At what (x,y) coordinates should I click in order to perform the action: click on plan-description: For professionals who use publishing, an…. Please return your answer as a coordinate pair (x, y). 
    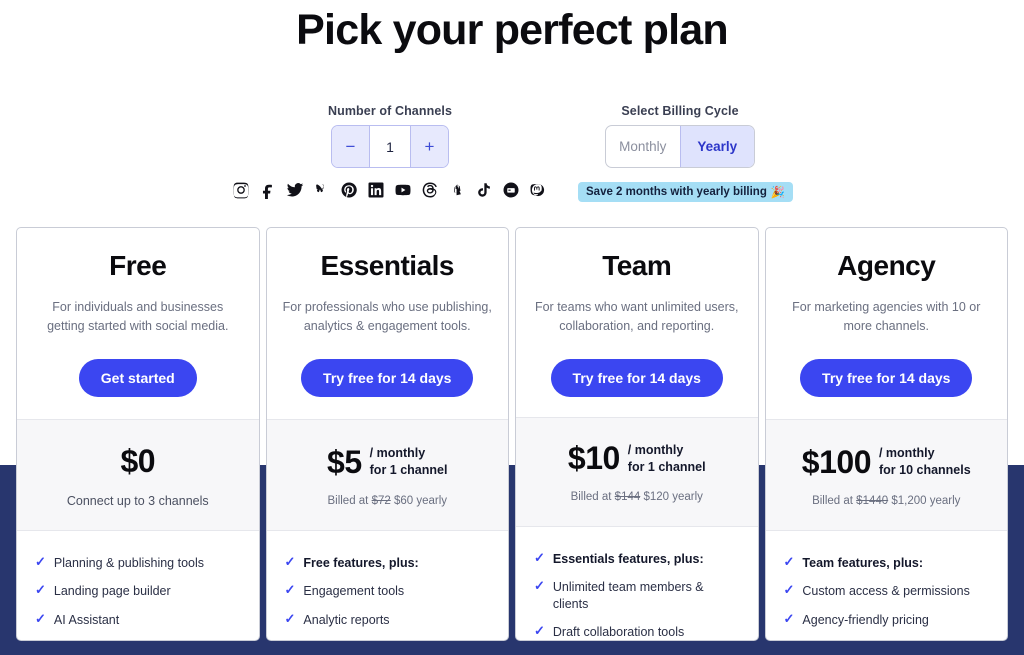
    Looking at the image, I should click on (387, 317).